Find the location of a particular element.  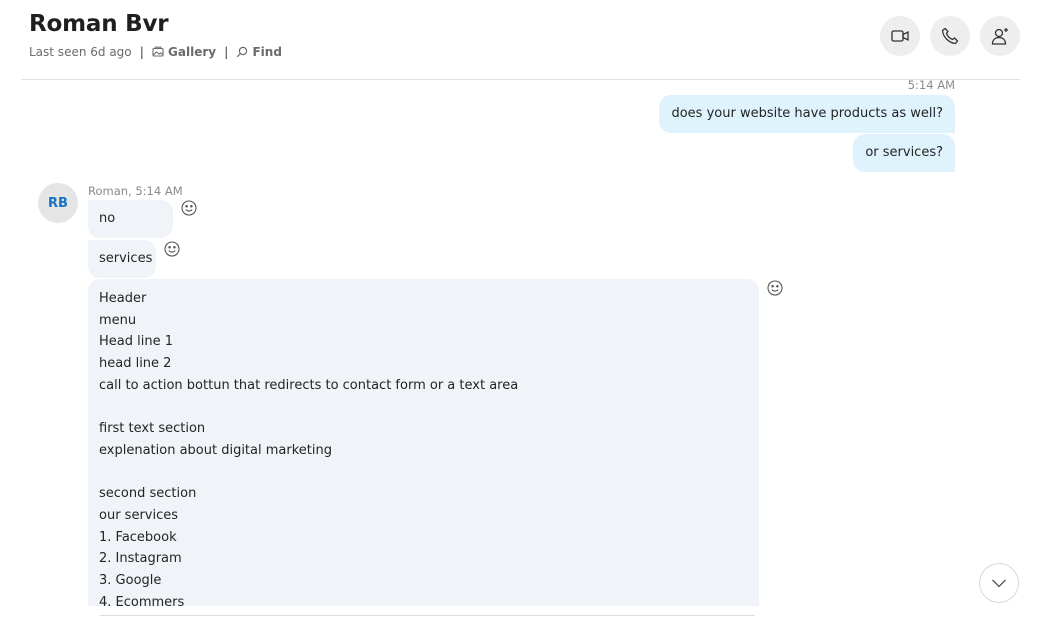

contact-name: Roman Bvr is located at coordinates (99, 24).